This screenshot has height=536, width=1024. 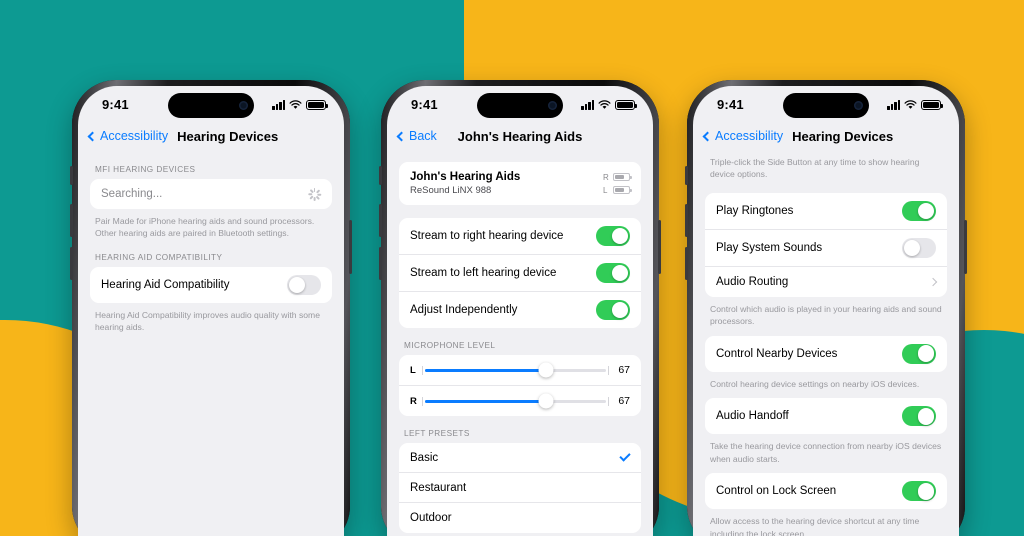 I want to click on navigation-bar: Back John's Hearing Aids, so click(x=520, y=136).